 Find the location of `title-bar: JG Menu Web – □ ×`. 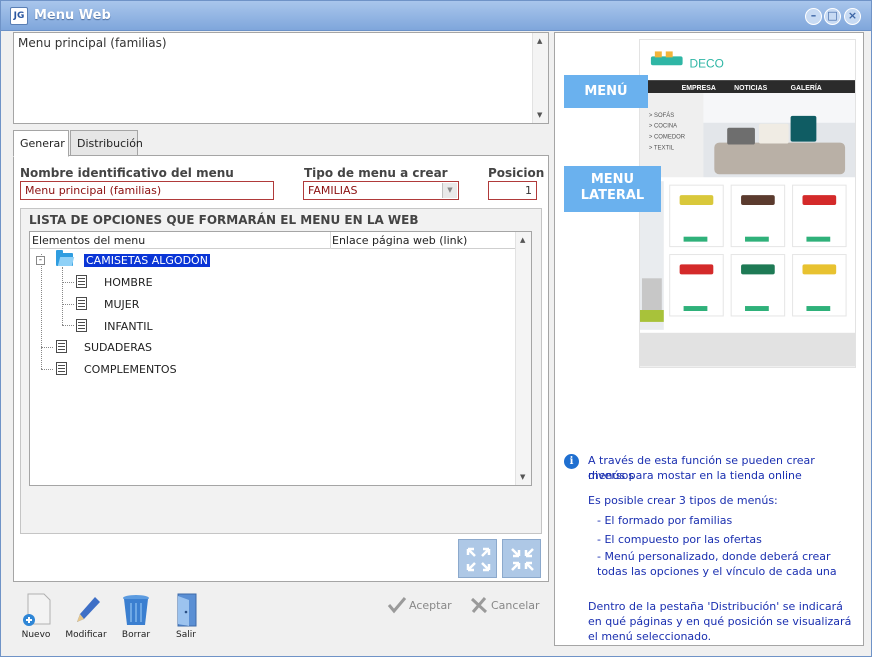

title-bar: JG Menu Web – □ × is located at coordinates (436, 16).